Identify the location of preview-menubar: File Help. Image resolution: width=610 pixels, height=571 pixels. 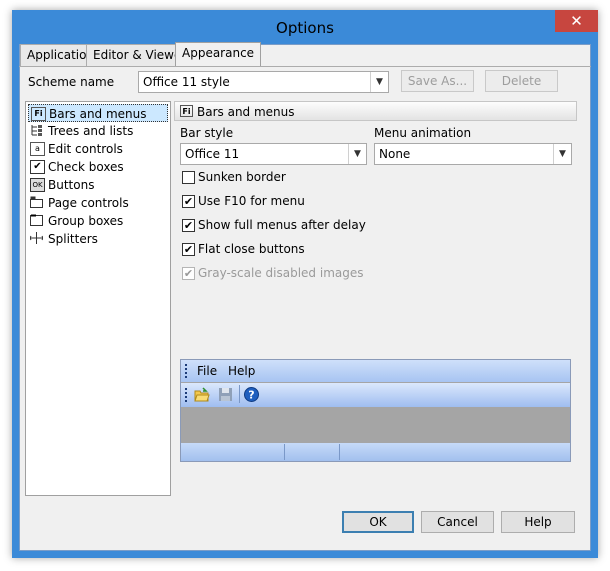
(375, 371).